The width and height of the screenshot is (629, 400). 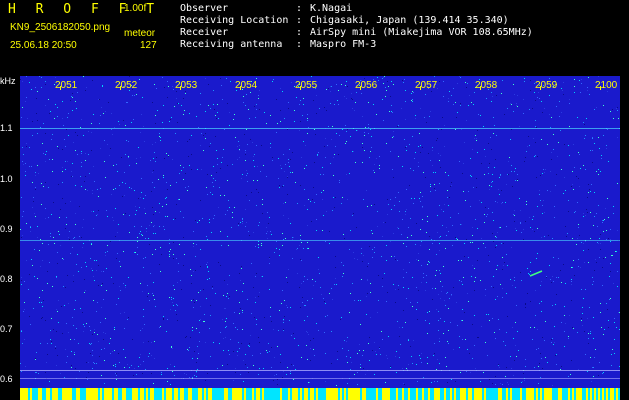 What do you see at coordinates (140, 33) in the screenshot?
I see `mode-label: meteor` at bounding box center [140, 33].